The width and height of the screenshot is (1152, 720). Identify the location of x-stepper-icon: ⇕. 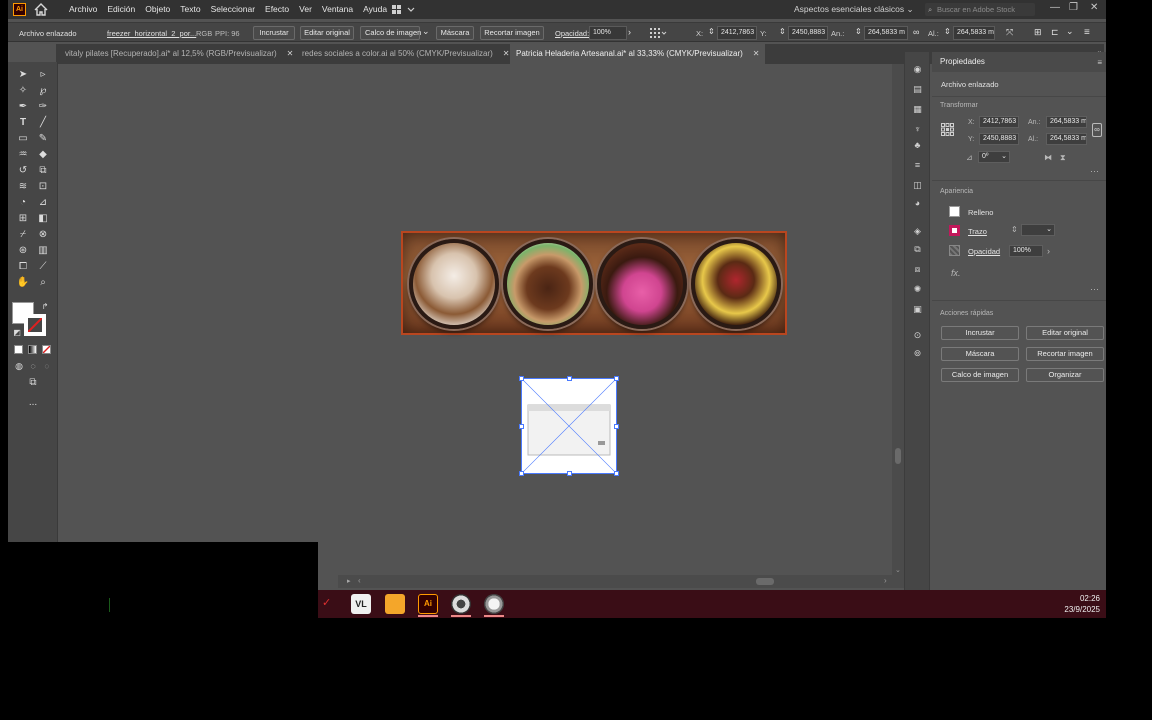
(711, 31).